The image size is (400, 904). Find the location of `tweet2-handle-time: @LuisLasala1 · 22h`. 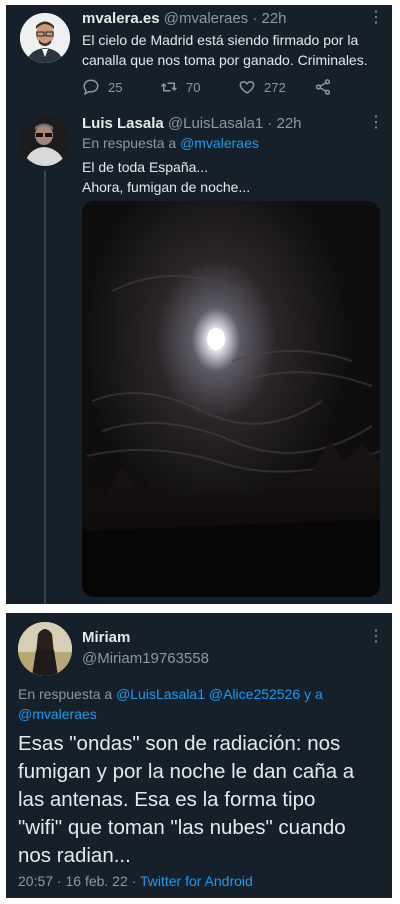

tweet2-handle-time: @LuisLasala1 · 22h is located at coordinates (235, 123).